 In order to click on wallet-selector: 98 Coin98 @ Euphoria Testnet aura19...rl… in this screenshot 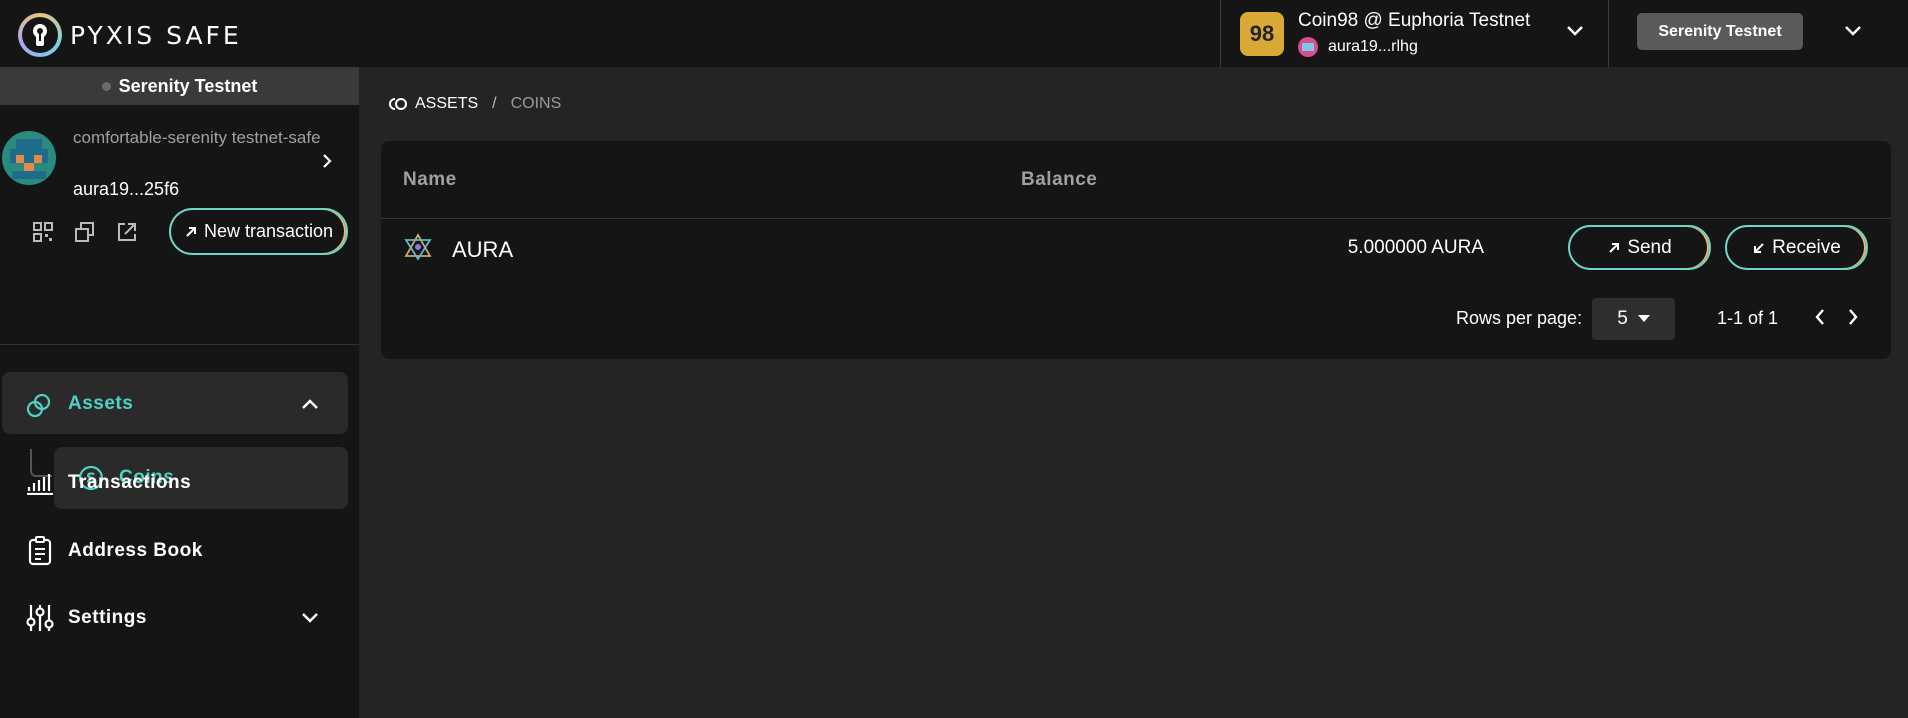, I will do `click(1385, 33)`.